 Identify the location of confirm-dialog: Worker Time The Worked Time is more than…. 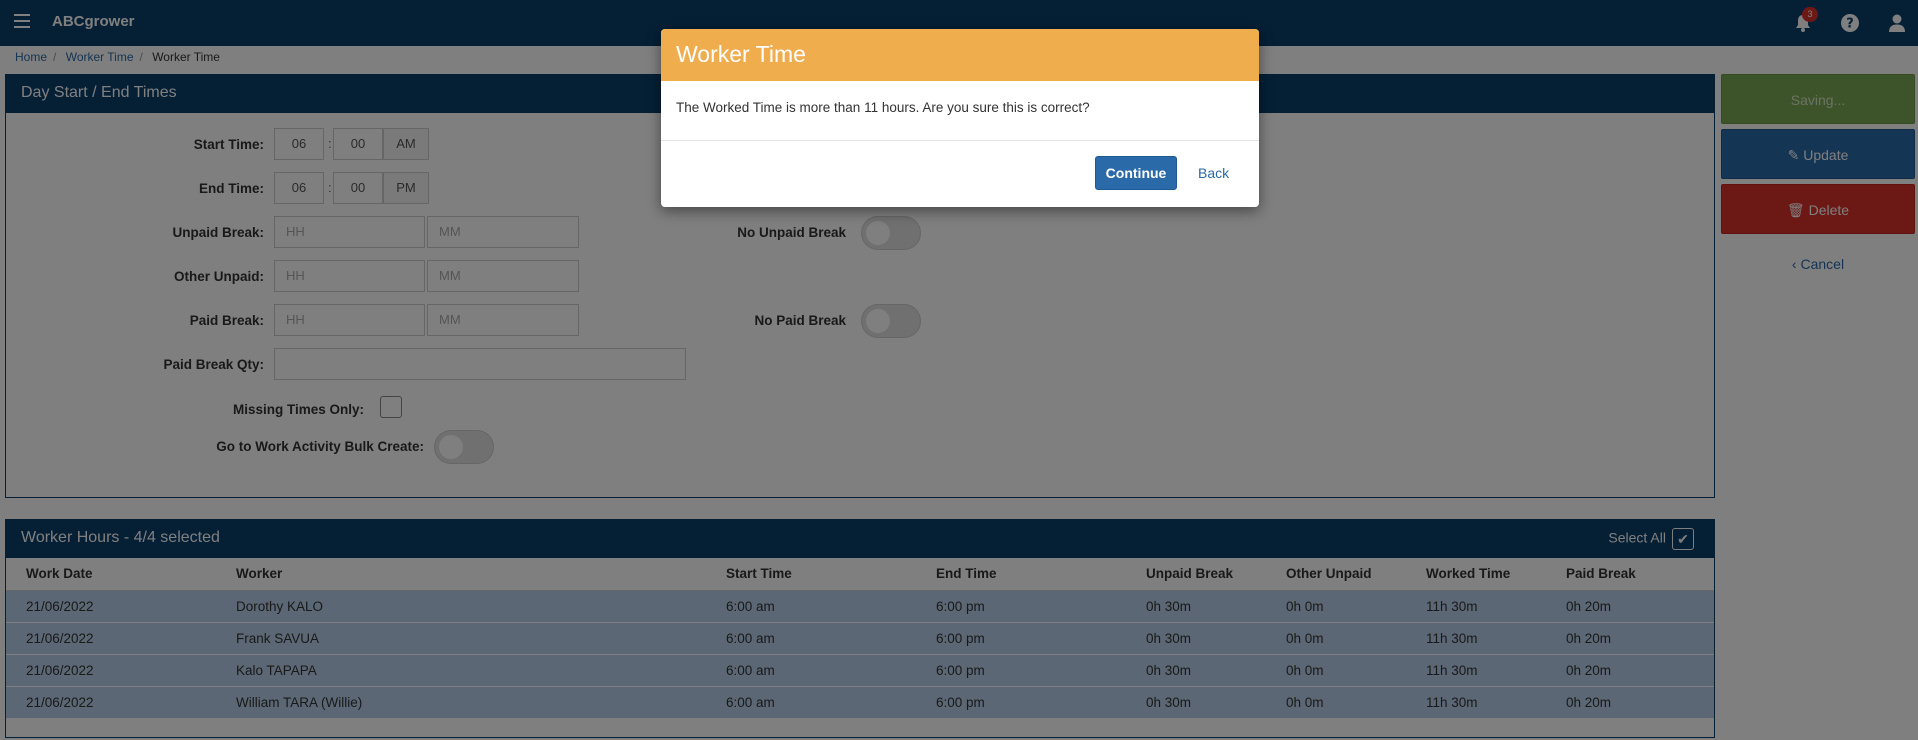
(960, 118).